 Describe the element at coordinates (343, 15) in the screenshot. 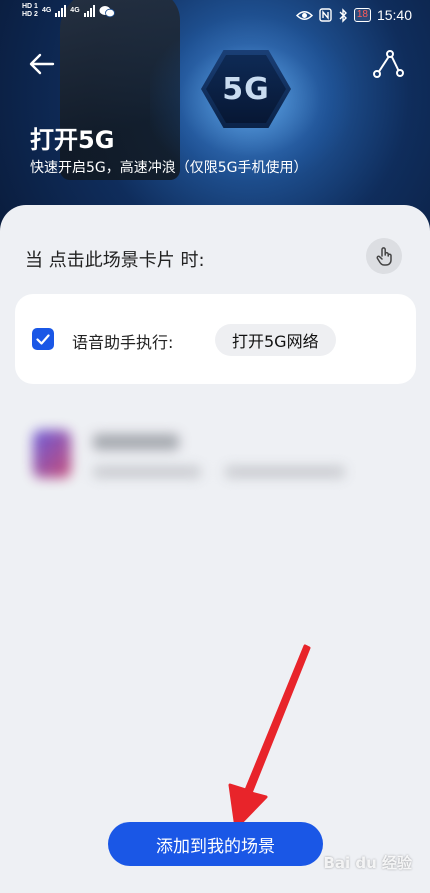

I see `bluetooth-icon` at that location.